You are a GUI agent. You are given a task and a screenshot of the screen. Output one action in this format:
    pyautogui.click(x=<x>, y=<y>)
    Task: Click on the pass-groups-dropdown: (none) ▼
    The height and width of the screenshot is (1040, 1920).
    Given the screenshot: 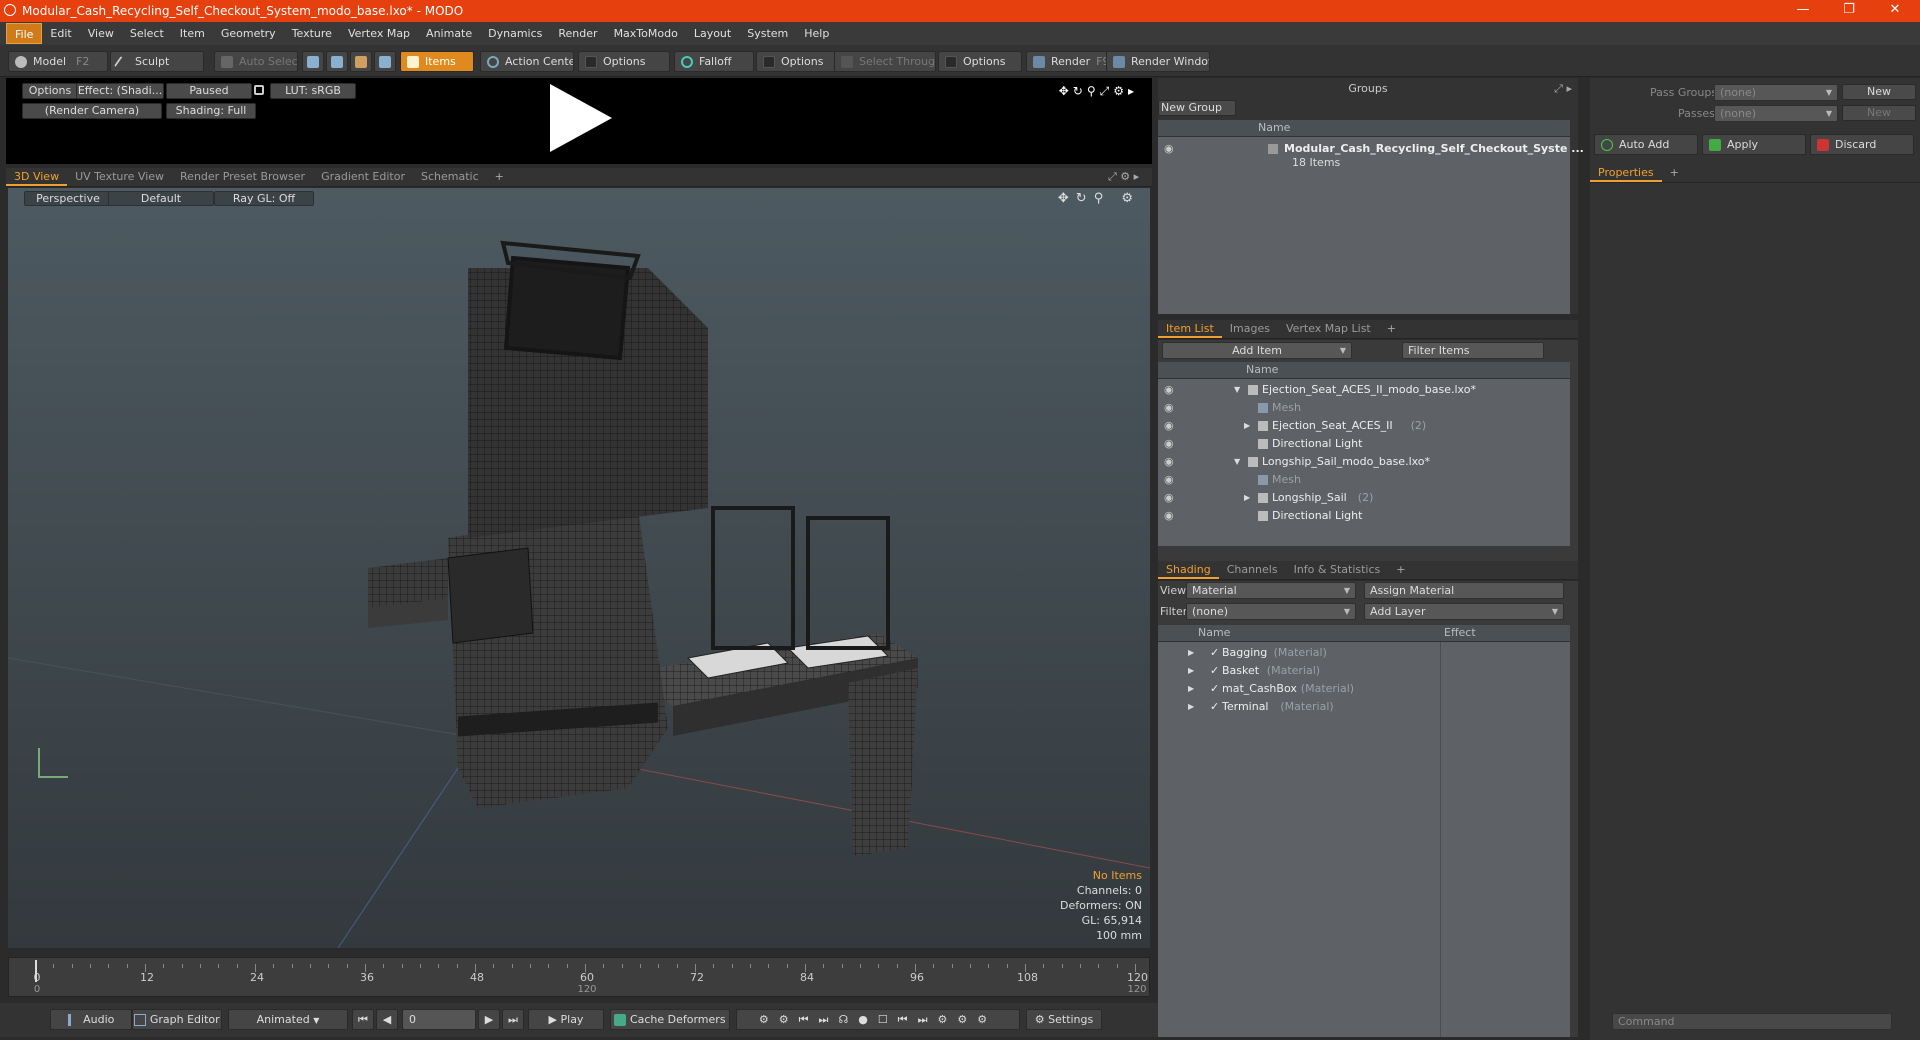 What is the action you would take?
    pyautogui.click(x=1776, y=92)
    